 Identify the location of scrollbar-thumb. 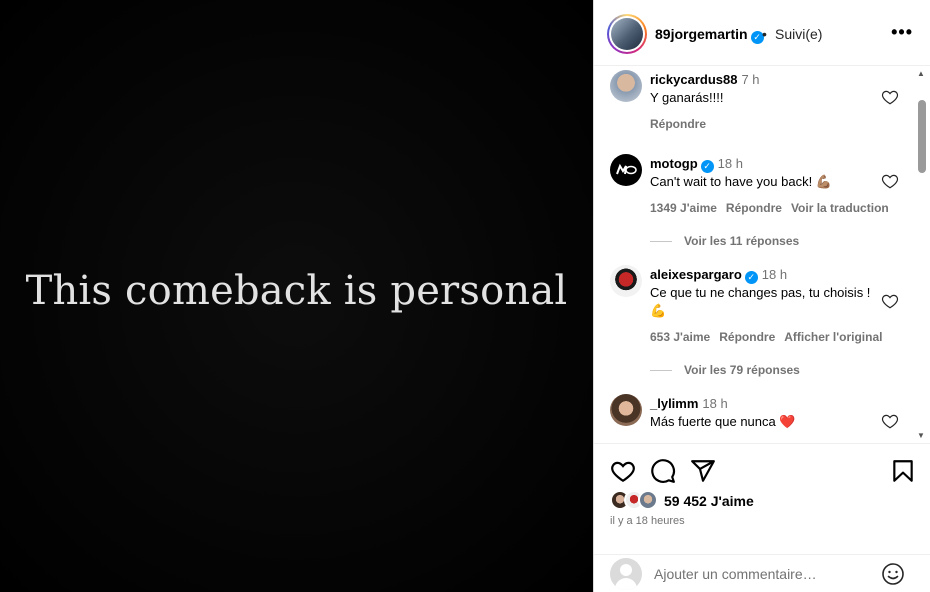
(922, 136).